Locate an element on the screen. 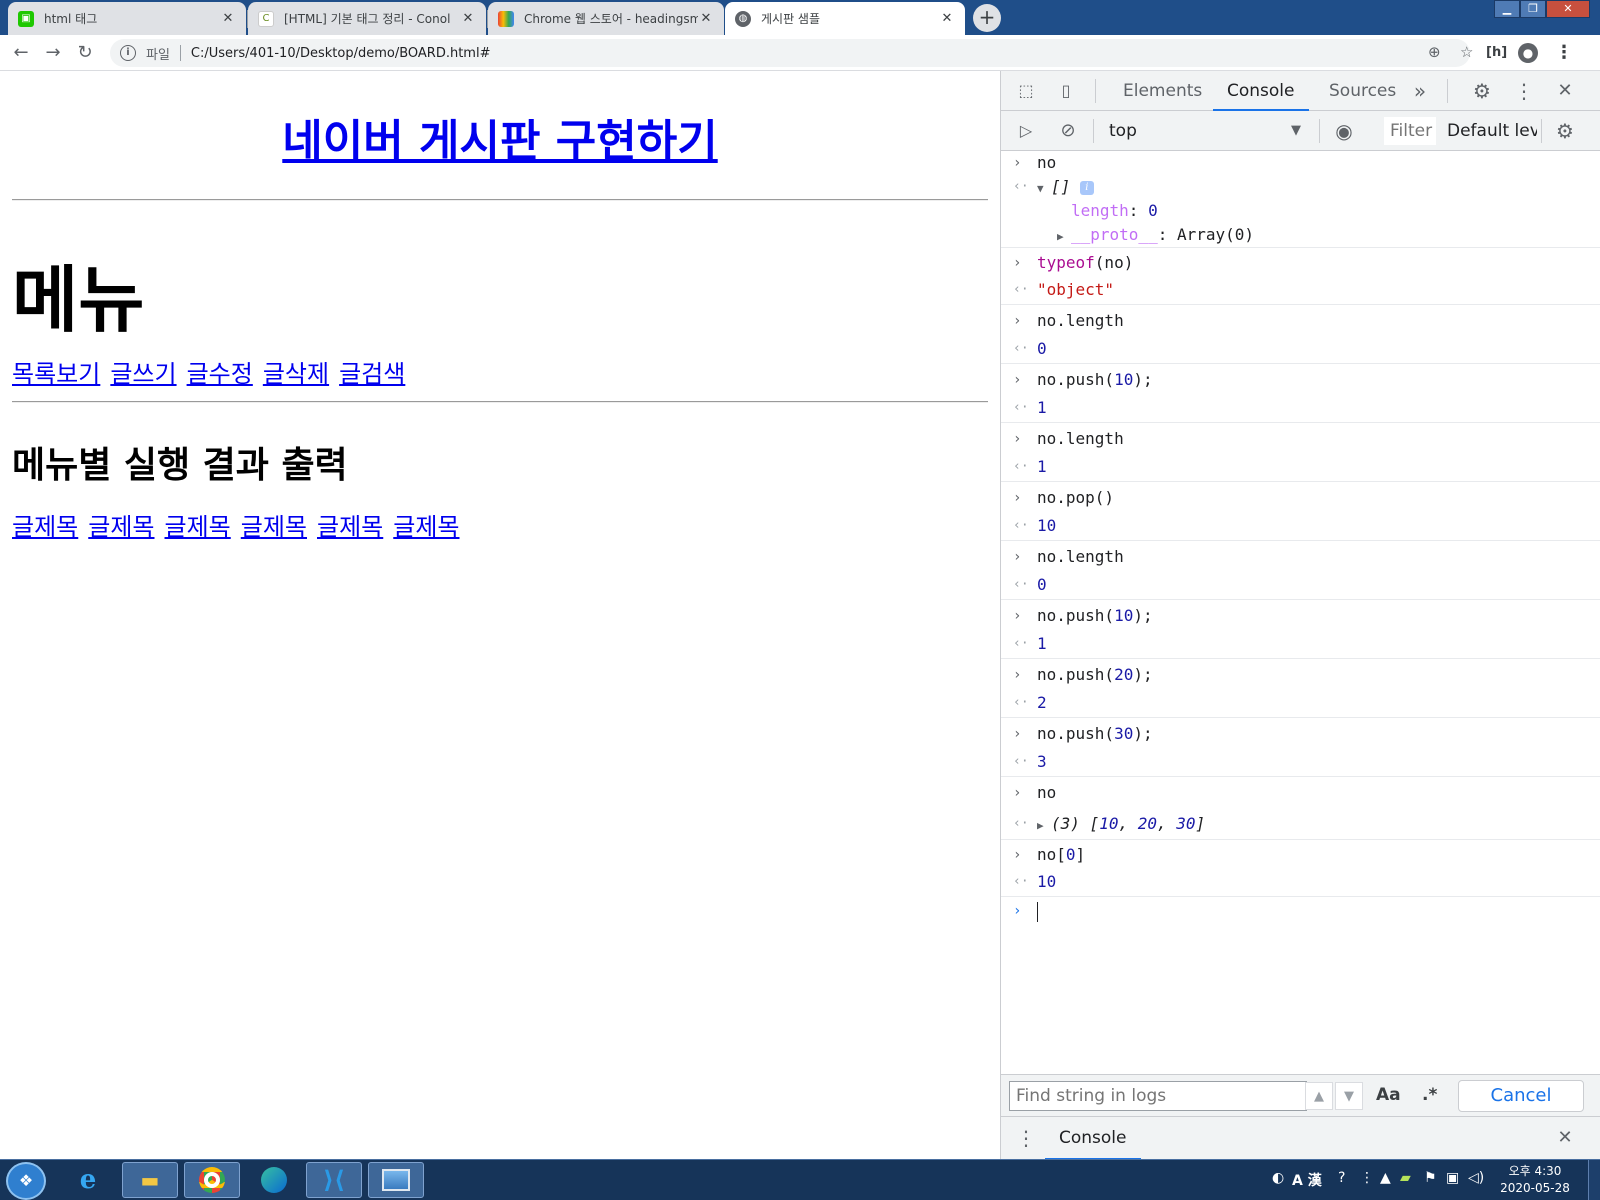 The width and height of the screenshot is (1600, 1200). profile-avatar-icon: ● is located at coordinates (1528, 53).